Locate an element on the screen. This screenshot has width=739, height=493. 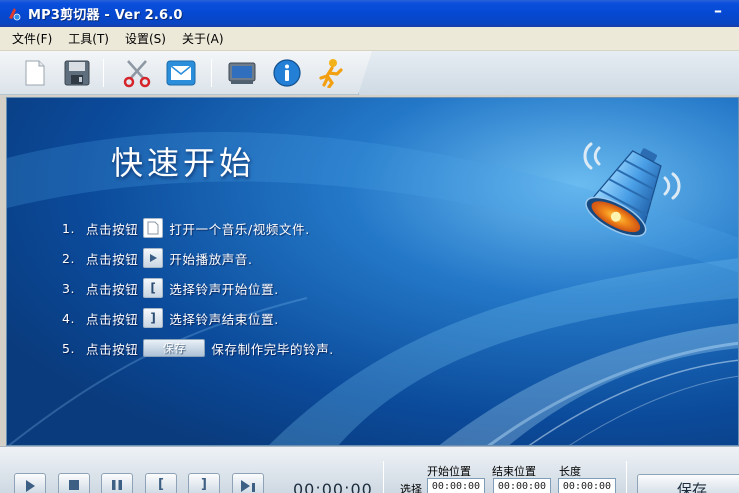
pause-button is located at coordinates (117, 483).